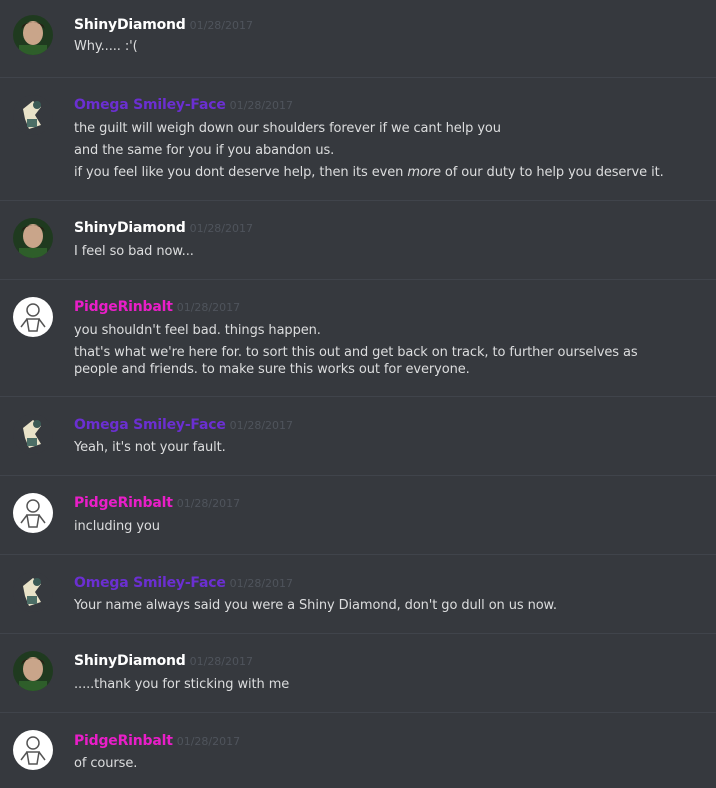  I want to click on message-text: and the same for you if you abandon us., so click(204, 150).